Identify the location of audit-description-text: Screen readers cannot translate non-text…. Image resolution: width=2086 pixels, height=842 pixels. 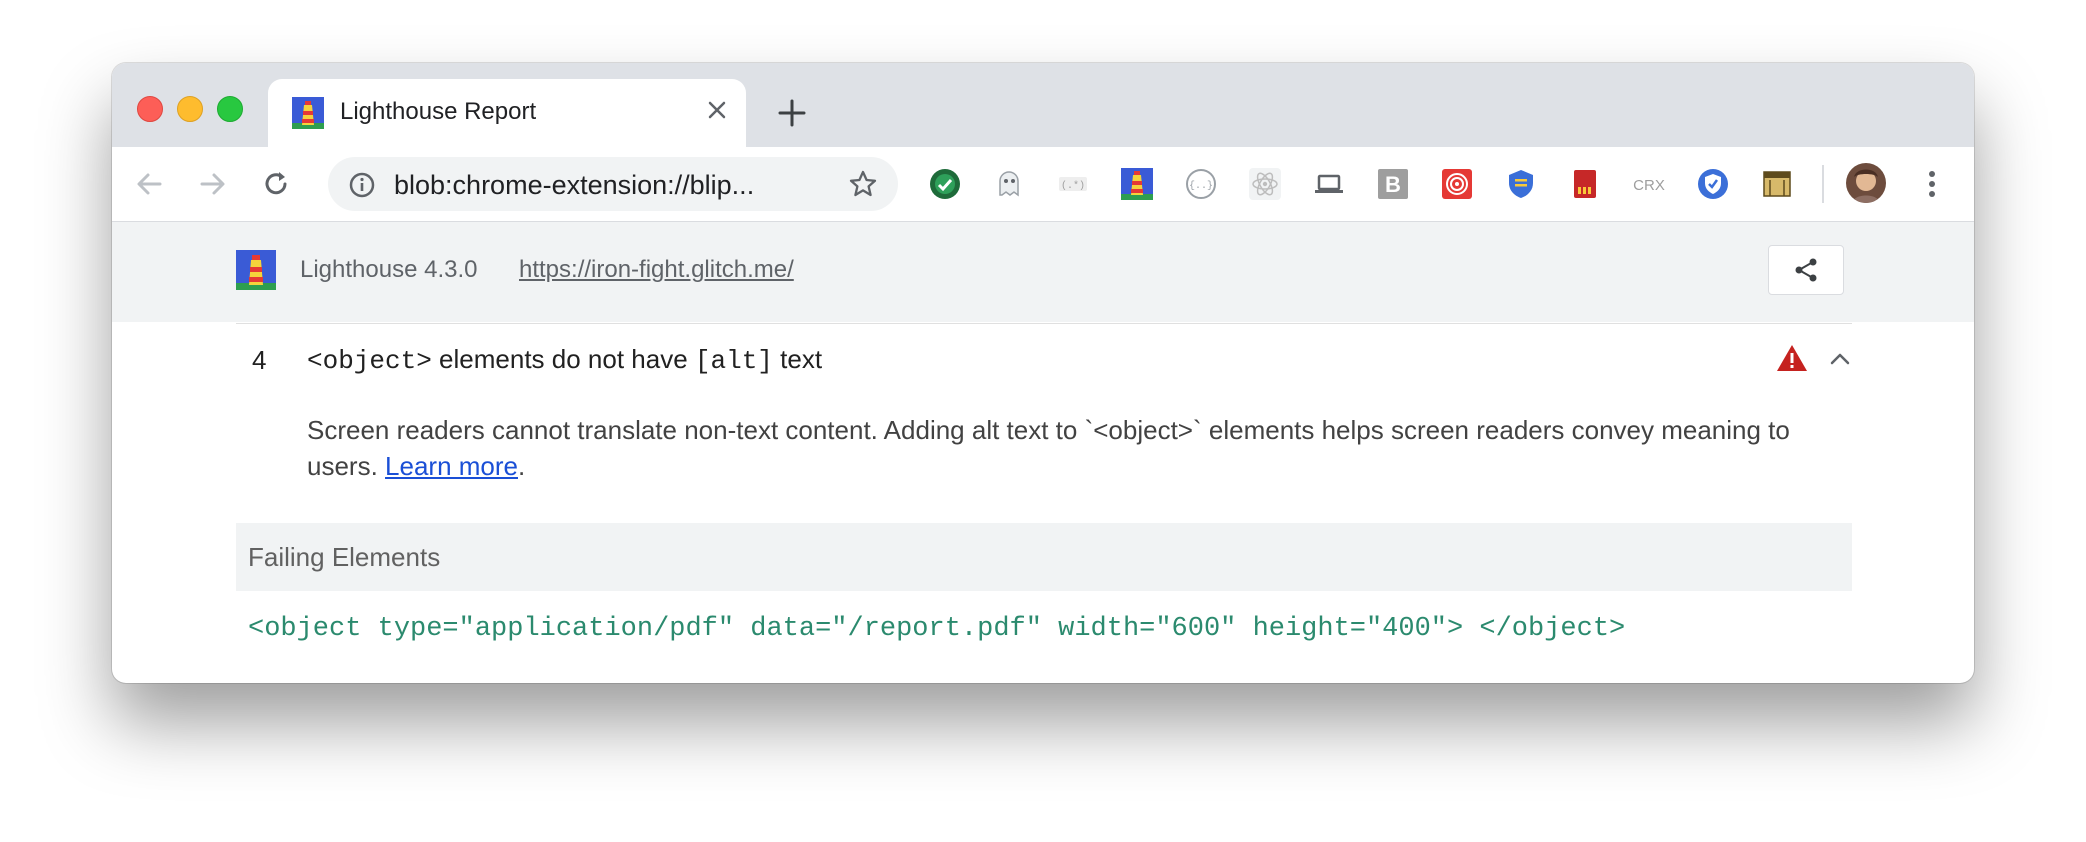
(1048, 448).